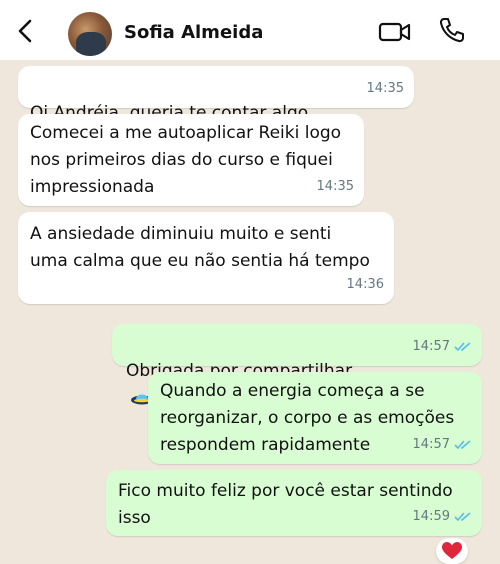  Describe the element at coordinates (395, 32) in the screenshot. I see `video-call-icon` at that location.